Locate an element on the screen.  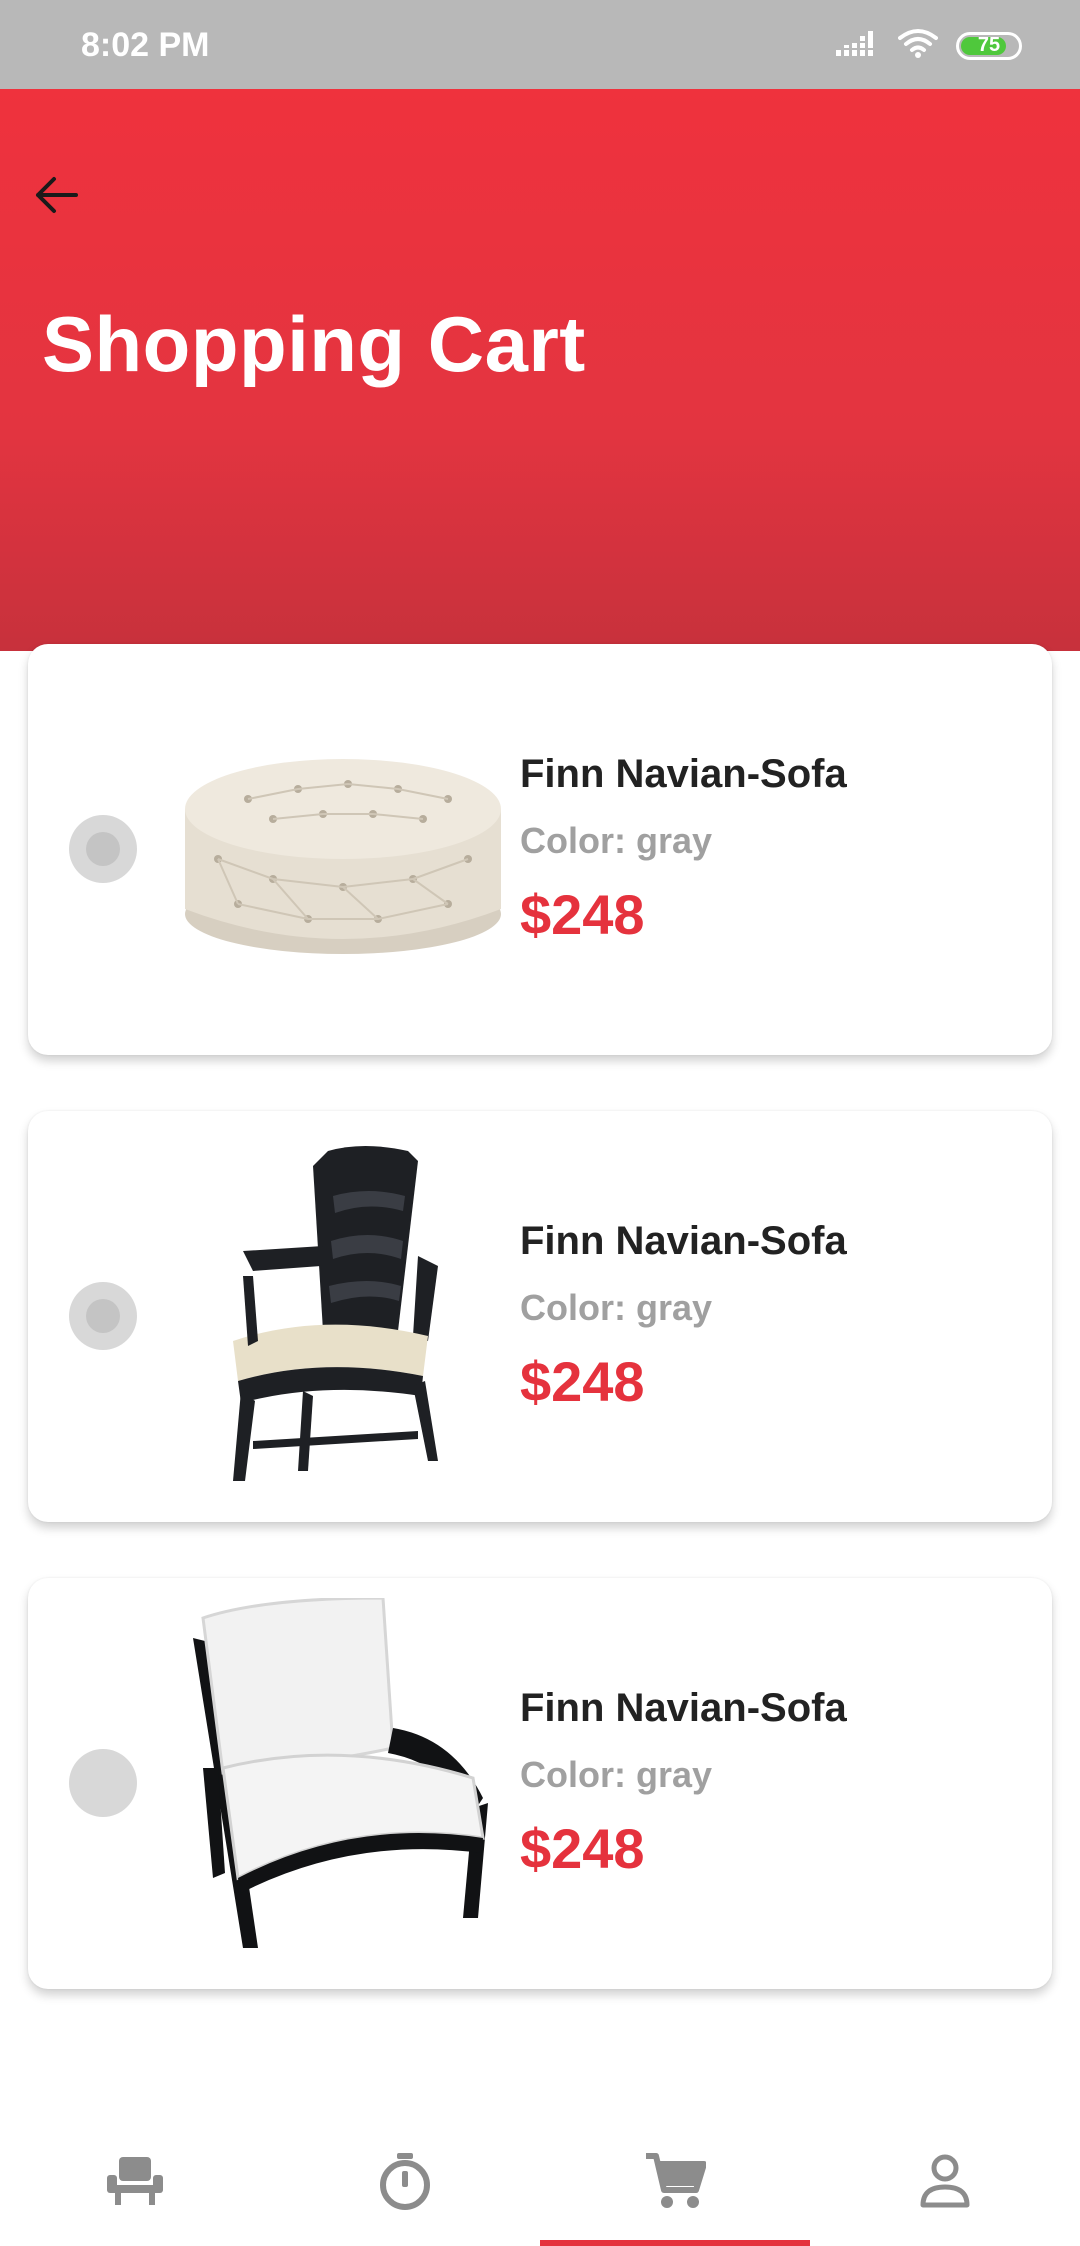
person-icon is located at coordinates (945, 2183).